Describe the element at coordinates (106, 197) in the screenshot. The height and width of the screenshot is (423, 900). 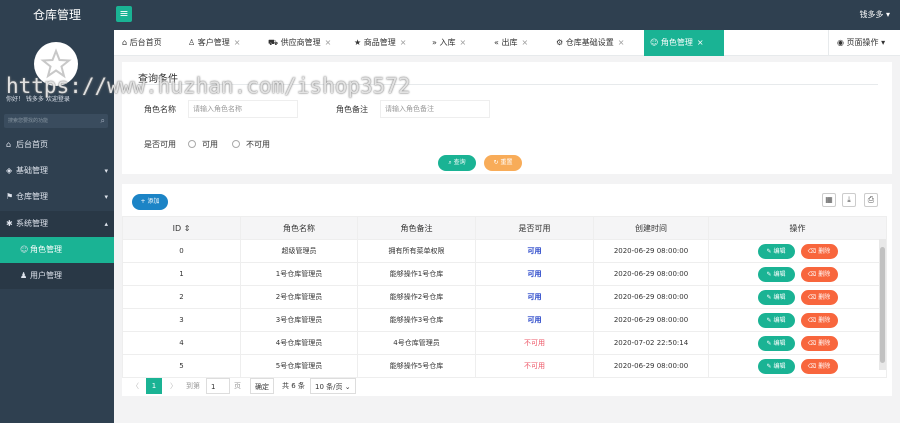
I see `caret-down-icon: ▾` at that location.